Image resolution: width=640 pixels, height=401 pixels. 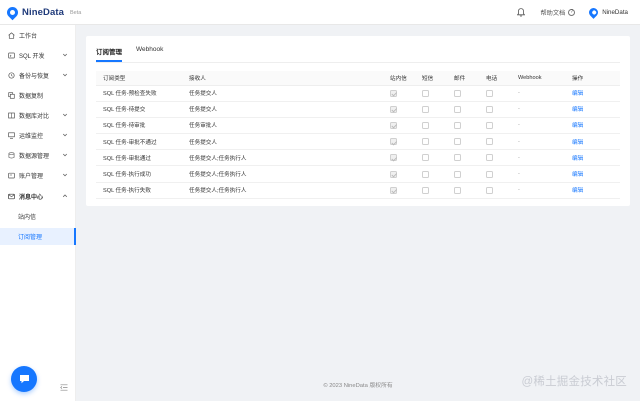 I want to click on subscription-type: SQL 任务-待审批, so click(x=139, y=126).